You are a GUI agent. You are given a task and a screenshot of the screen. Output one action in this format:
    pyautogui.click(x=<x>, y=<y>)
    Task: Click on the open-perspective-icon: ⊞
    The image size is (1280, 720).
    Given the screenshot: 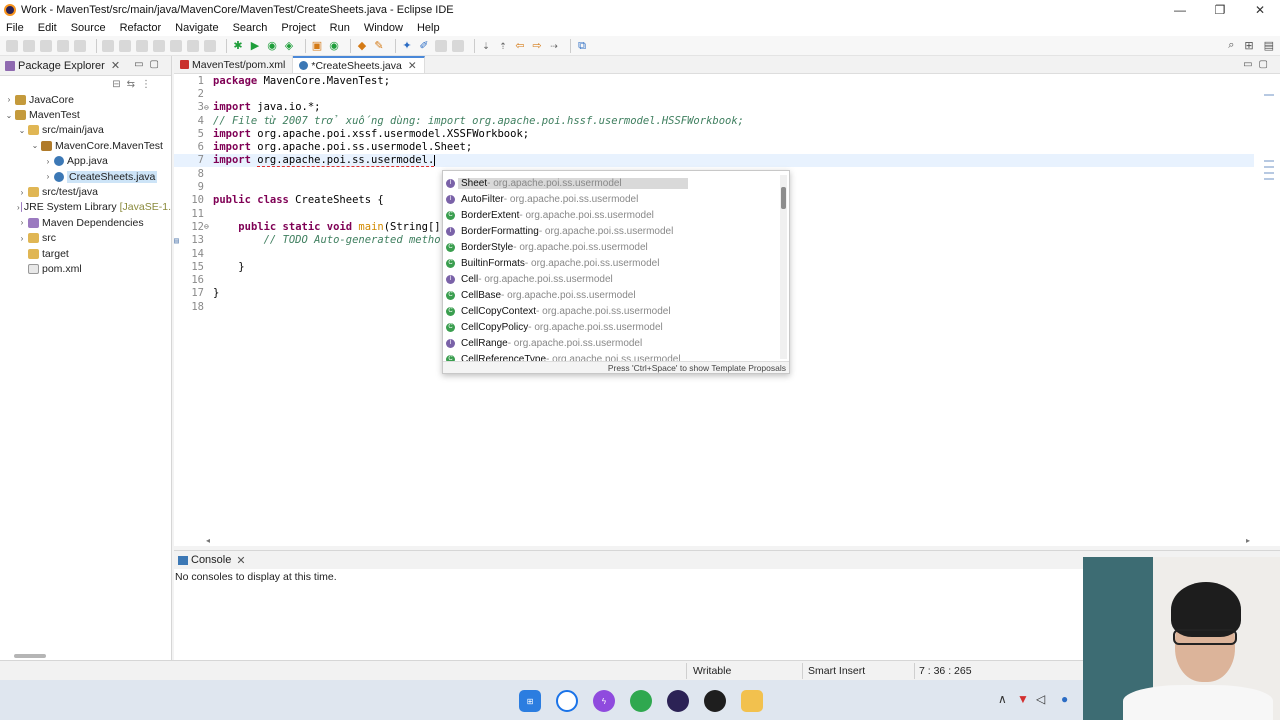 What is the action you would take?
    pyautogui.click(x=1248, y=45)
    